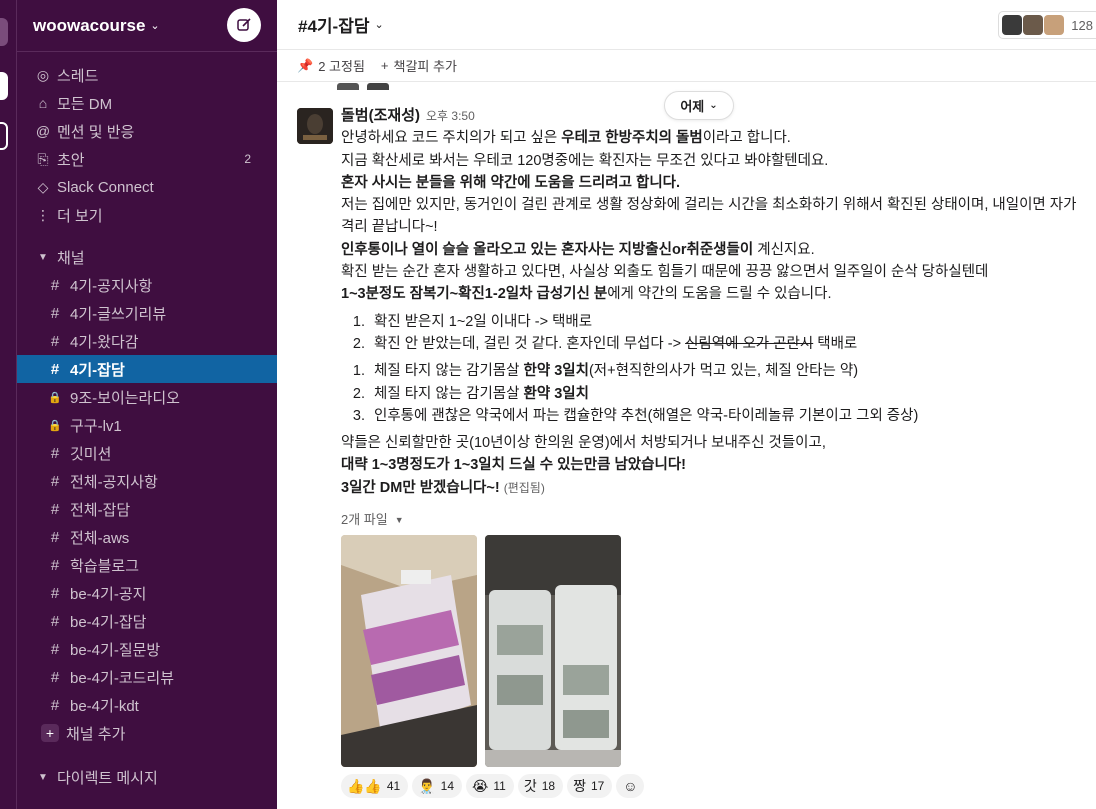  Describe the element at coordinates (425, 66) in the screenshot. I see `add-bookmark-label: 책갈피 추가` at that location.